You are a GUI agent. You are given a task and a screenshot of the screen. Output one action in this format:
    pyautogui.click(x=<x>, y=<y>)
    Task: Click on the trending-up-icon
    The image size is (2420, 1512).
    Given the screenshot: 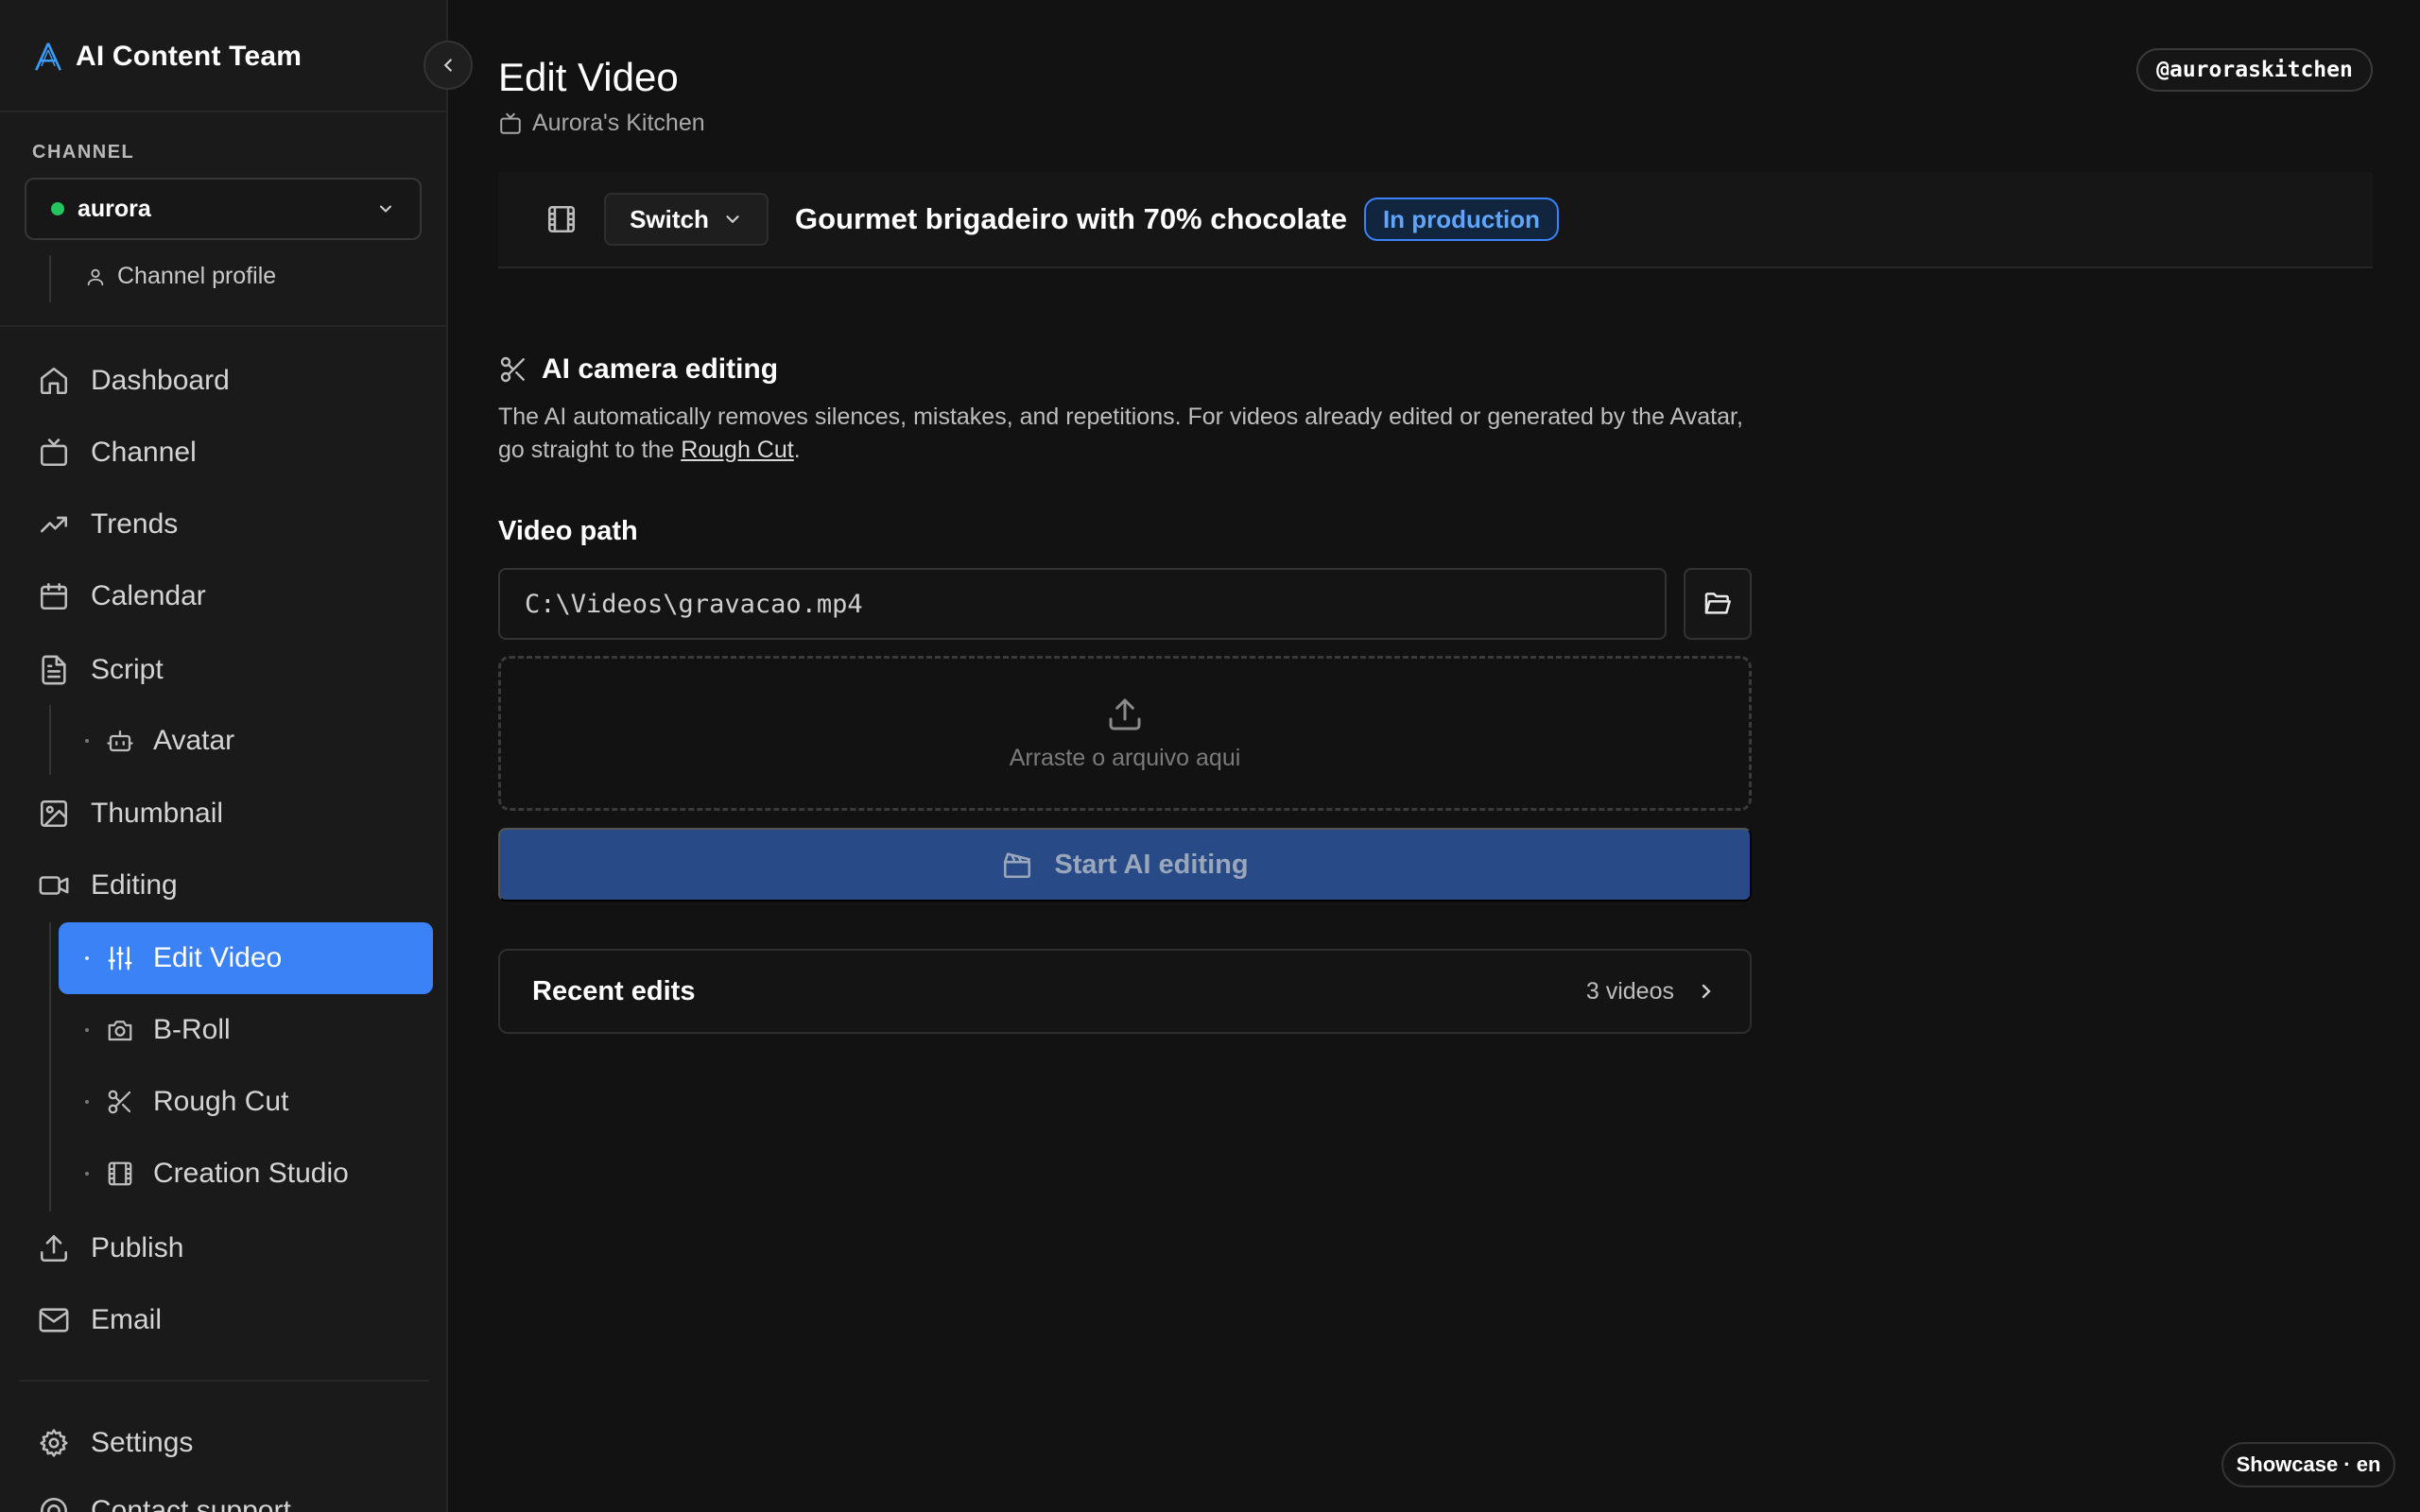 What is the action you would take?
    pyautogui.click(x=54, y=524)
    